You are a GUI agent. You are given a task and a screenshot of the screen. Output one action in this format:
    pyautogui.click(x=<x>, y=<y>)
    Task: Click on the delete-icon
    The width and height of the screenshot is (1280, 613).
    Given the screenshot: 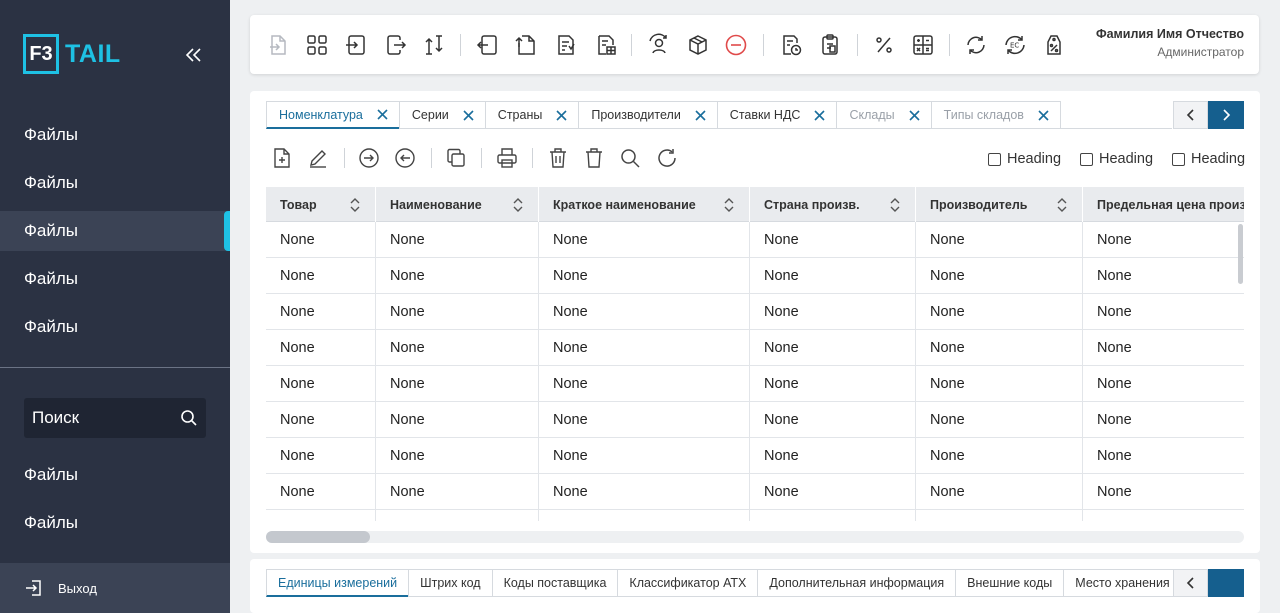 What is the action you would take?
    pyautogui.click(x=594, y=158)
    